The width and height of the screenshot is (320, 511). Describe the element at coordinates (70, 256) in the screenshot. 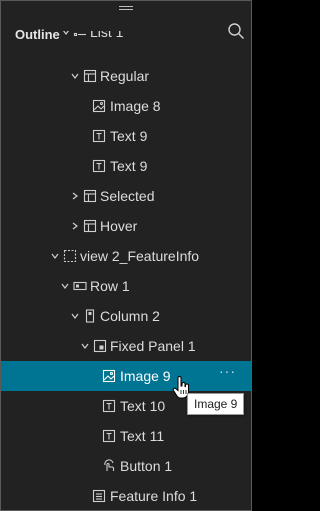

I see `view-icon` at that location.